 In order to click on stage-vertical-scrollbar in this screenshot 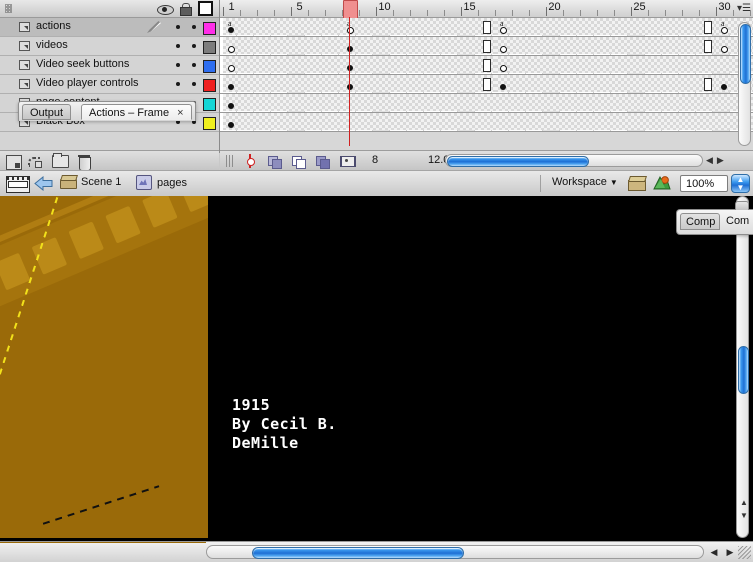, I will do `click(742, 367)`.